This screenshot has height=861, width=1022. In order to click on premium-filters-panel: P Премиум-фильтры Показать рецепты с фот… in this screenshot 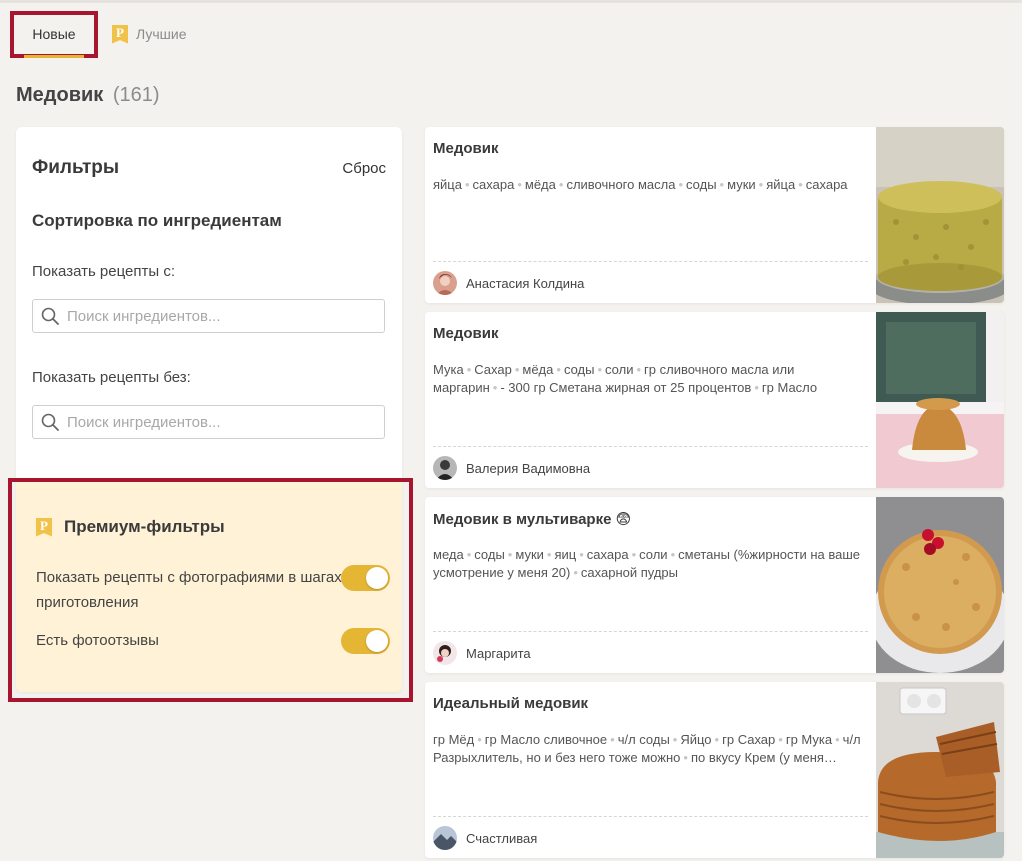, I will do `click(209, 587)`.